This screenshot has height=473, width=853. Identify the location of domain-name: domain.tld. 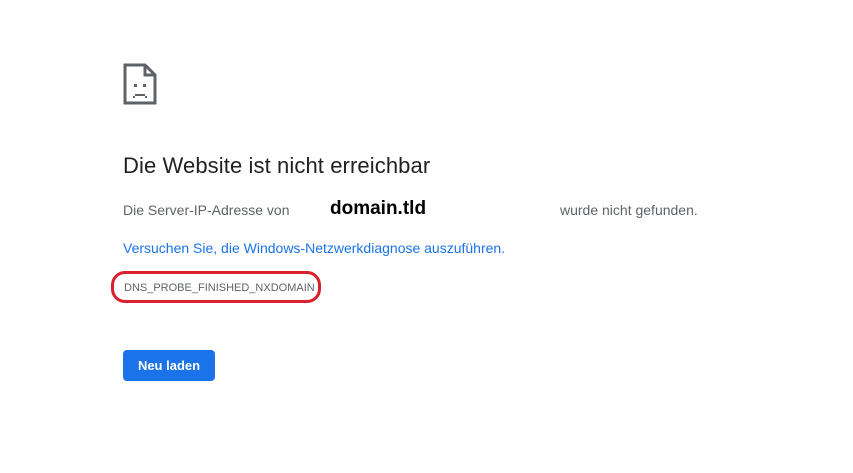
(378, 208).